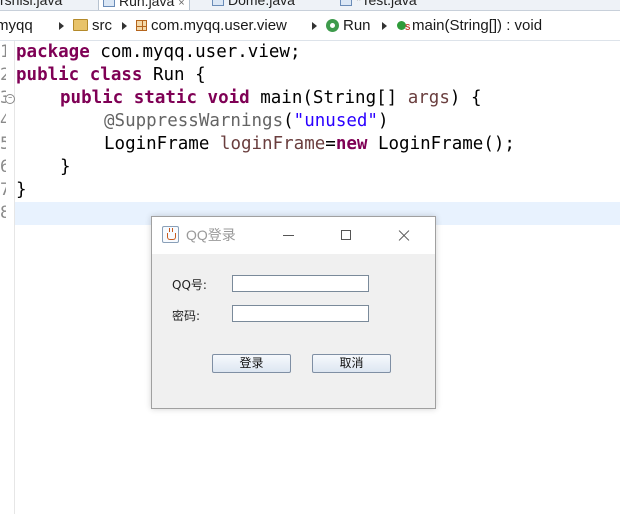  I want to click on dialog-titlebar: QQ登录, so click(293, 235).